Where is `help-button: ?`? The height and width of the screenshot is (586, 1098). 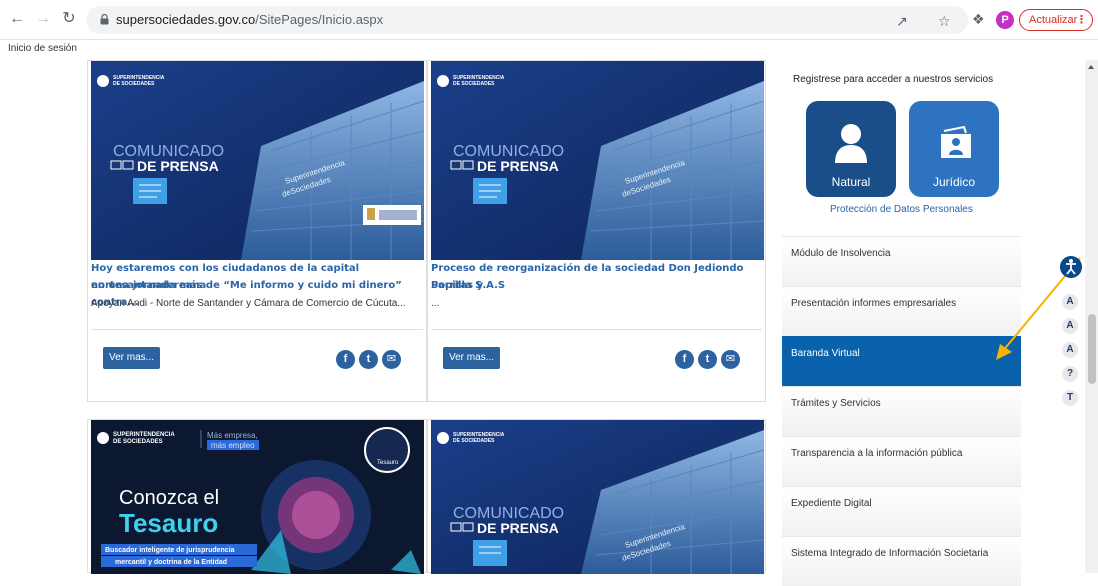
help-button: ? is located at coordinates (1070, 374).